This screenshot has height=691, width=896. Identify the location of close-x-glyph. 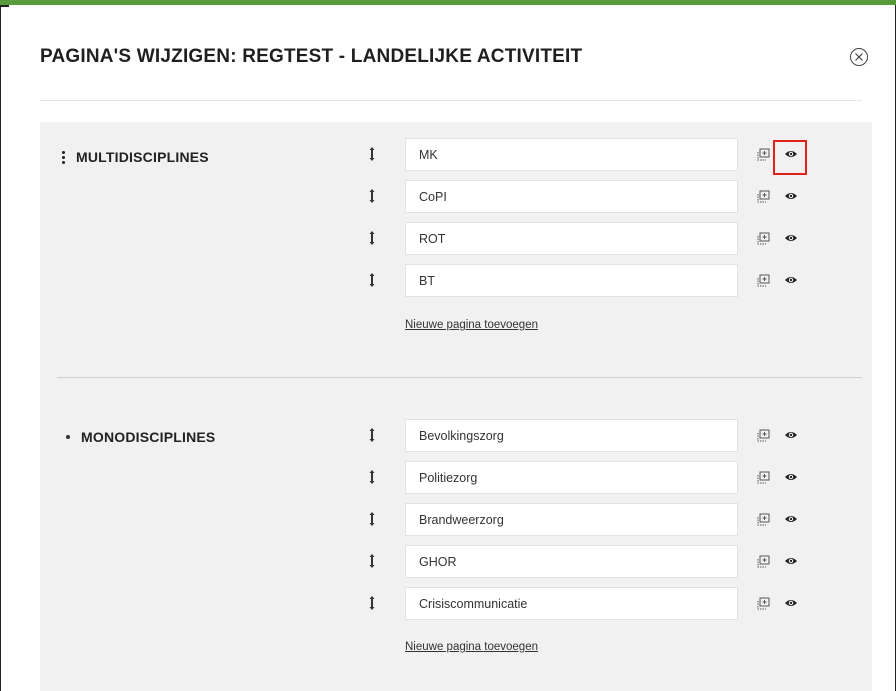
(859, 57).